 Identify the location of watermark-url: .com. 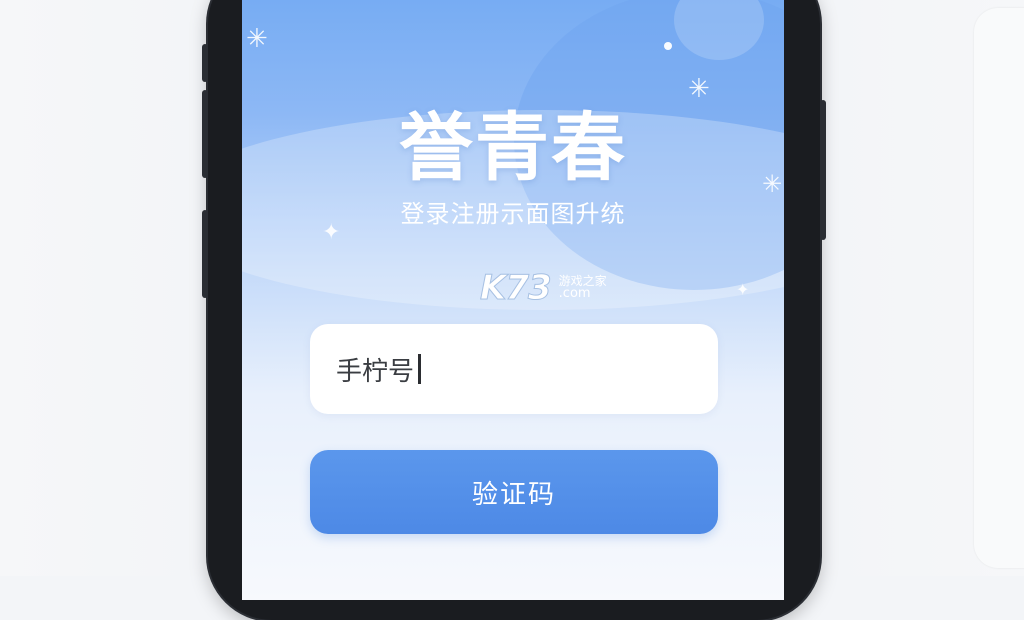
(574, 294).